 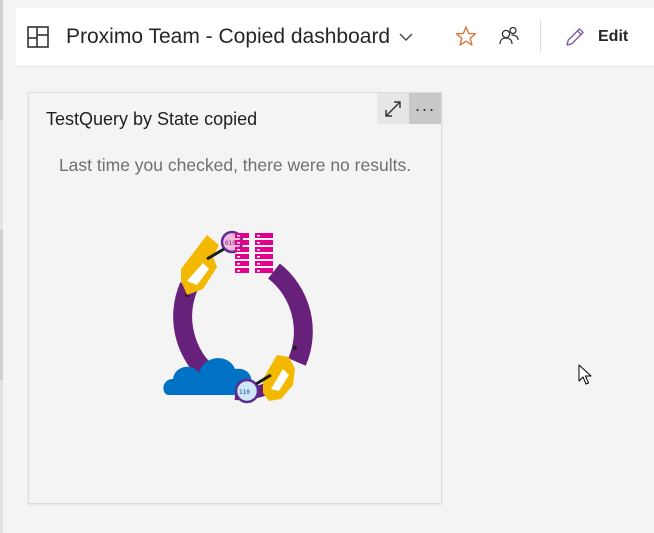 What do you see at coordinates (509, 36) in the screenshot?
I see `team-members-icon` at bounding box center [509, 36].